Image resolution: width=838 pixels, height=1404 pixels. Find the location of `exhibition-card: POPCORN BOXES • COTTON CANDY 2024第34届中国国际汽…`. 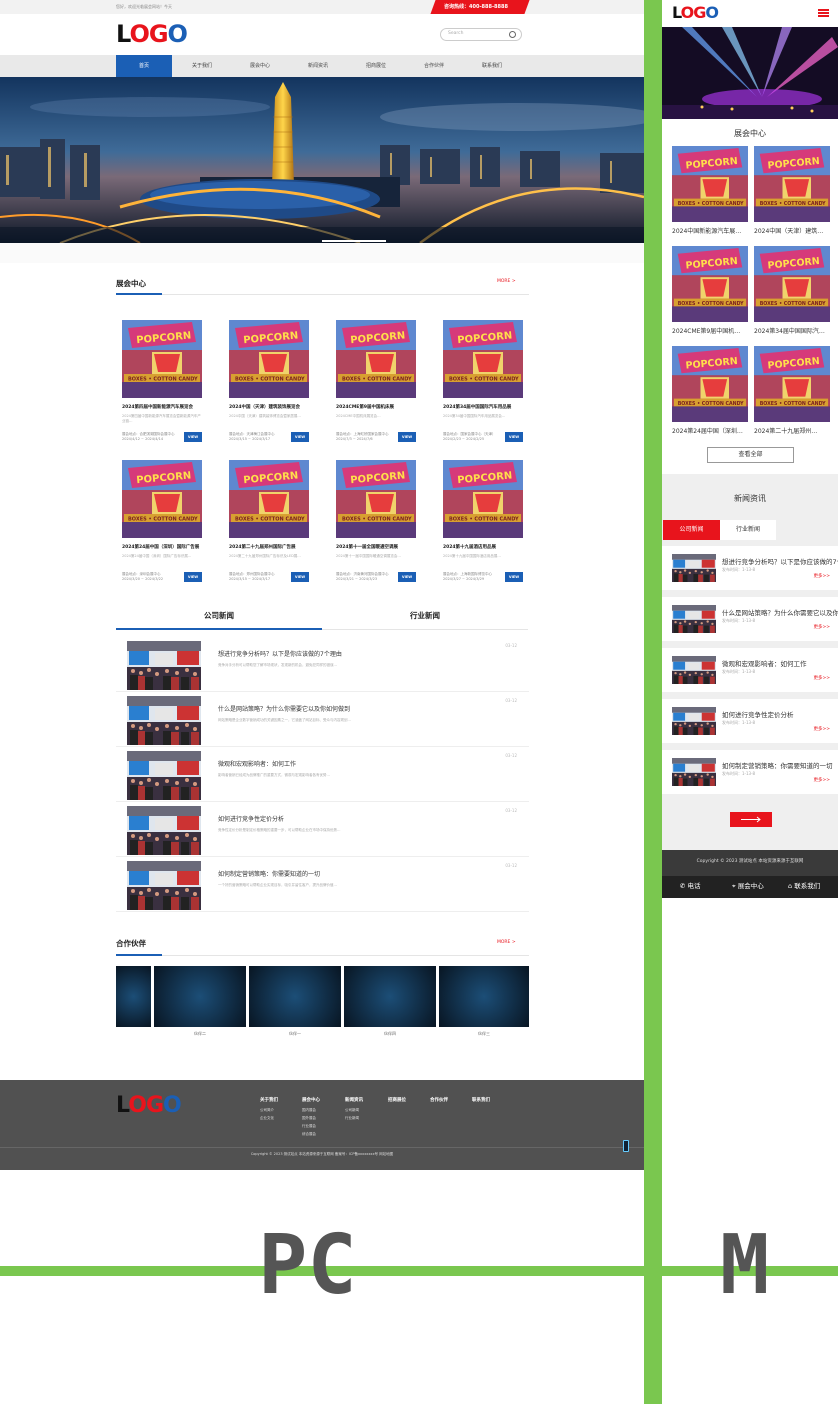

exhibition-card: POPCORN BOXES • COTTON CANDY 2024第34届中国国际汽… is located at coordinates (480, 377).